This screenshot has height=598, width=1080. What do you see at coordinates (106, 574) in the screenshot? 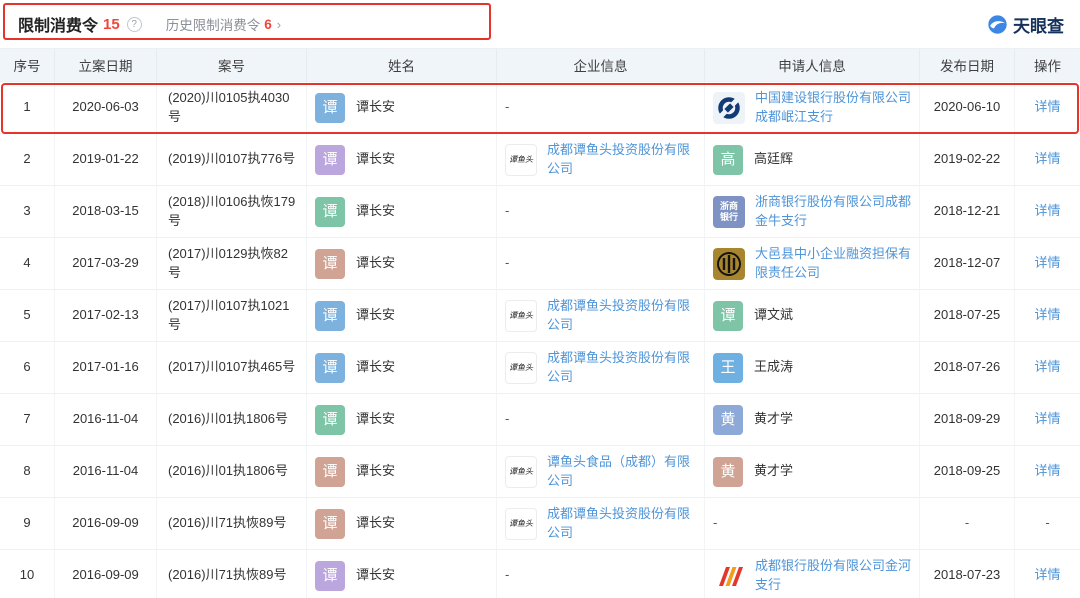
I see `cell-filing-date: 2016-09-09` at bounding box center [106, 574].